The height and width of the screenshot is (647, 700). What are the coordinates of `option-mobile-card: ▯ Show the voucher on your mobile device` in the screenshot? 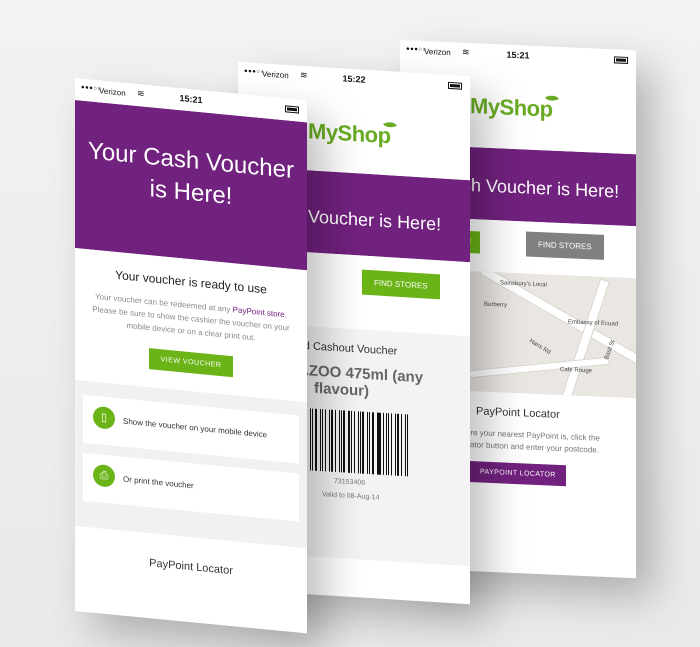 It's located at (191, 429).